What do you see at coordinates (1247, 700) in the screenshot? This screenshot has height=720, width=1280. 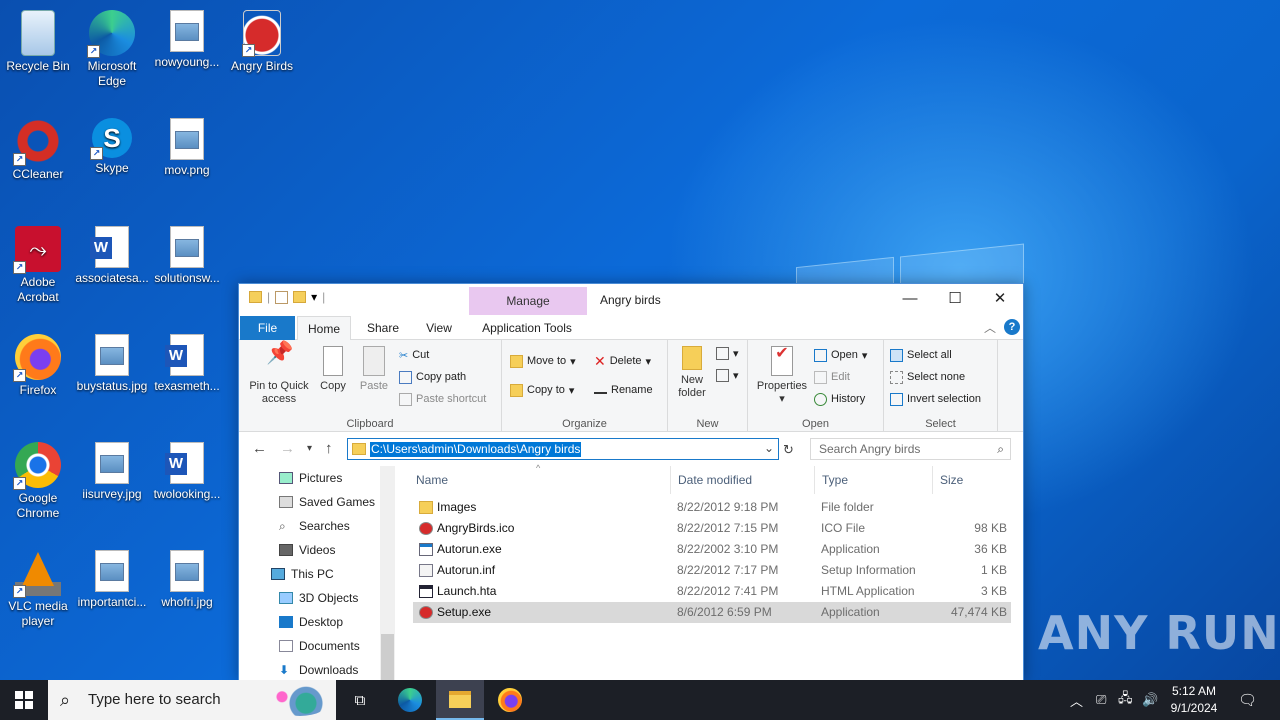 I see `notifications-icon: 🗨` at bounding box center [1247, 700].